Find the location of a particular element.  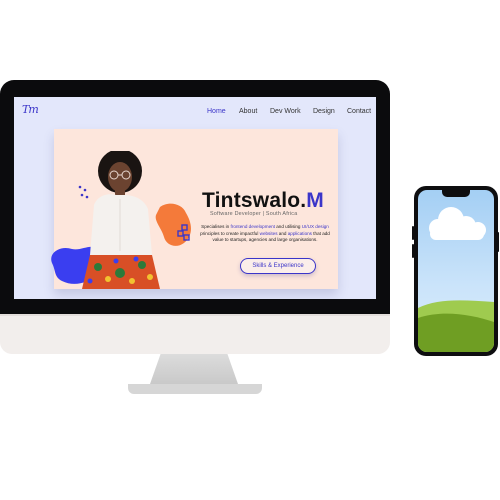

nav-about: About is located at coordinates (248, 111).